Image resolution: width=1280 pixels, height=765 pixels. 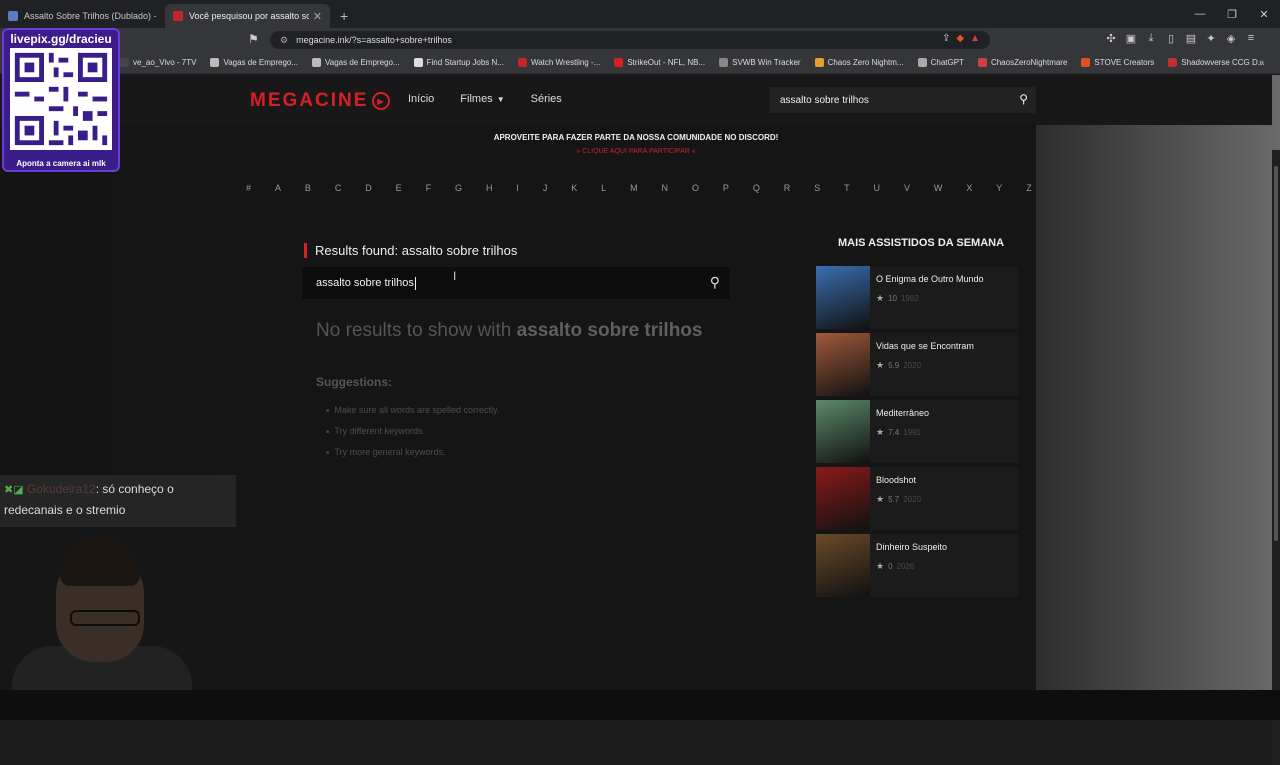 What do you see at coordinates (248, 188) in the screenshot?
I see `alphabet-letter: #` at bounding box center [248, 188].